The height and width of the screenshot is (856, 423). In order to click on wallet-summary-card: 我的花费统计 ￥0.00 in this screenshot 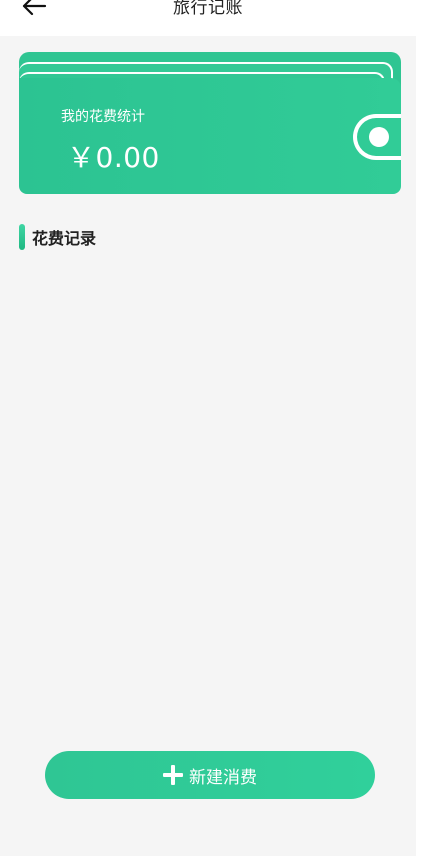, I will do `click(210, 123)`.